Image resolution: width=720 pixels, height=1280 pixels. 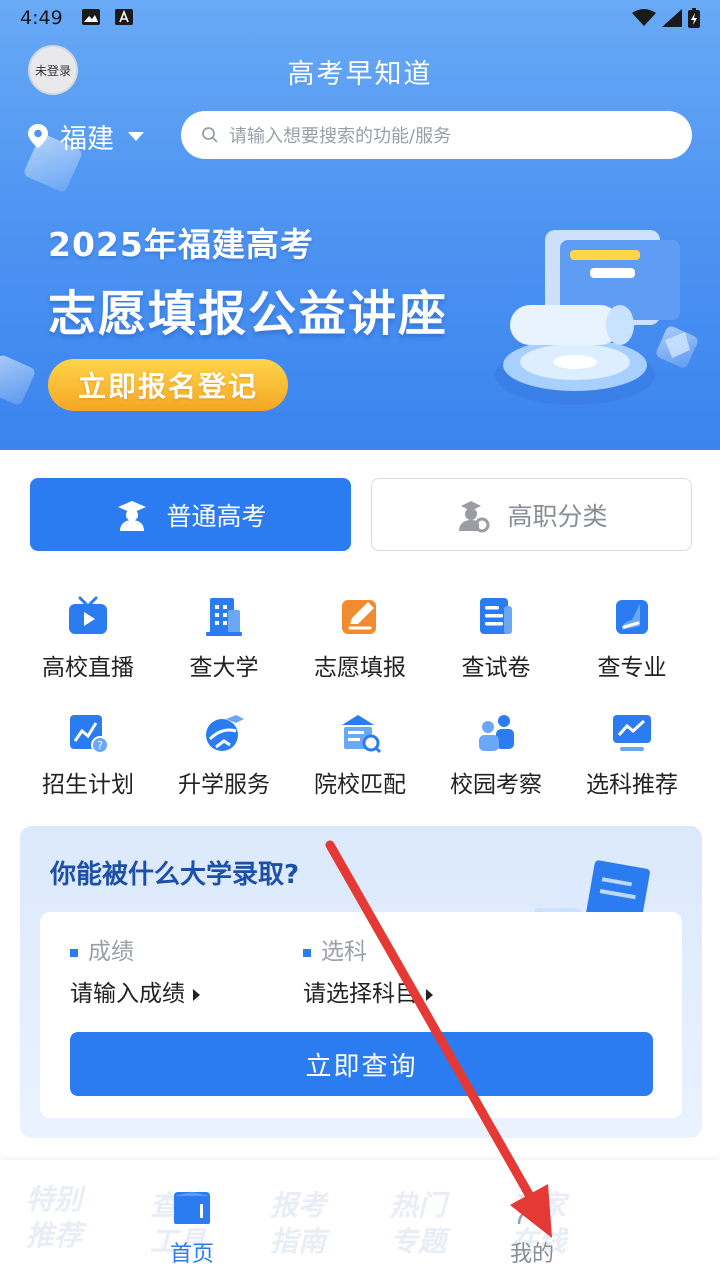 I want to click on decor-cube, so click(x=18, y=380).